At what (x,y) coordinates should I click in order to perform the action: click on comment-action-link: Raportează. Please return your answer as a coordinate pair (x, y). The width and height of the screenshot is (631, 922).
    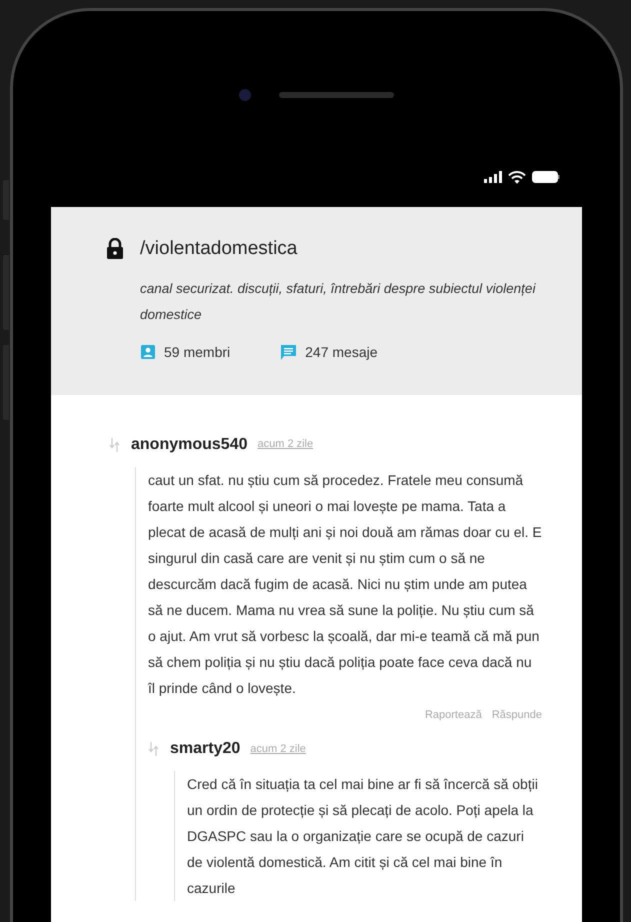
    Looking at the image, I should click on (453, 714).